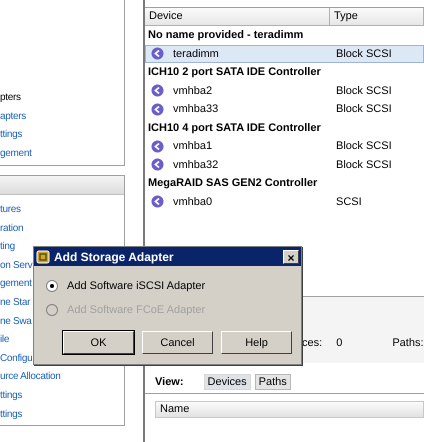 The height and width of the screenshot is (442, 424). Describe the element at coordinates (272, 382) in the screenshot. I see `view-tab: Paths` at that location.